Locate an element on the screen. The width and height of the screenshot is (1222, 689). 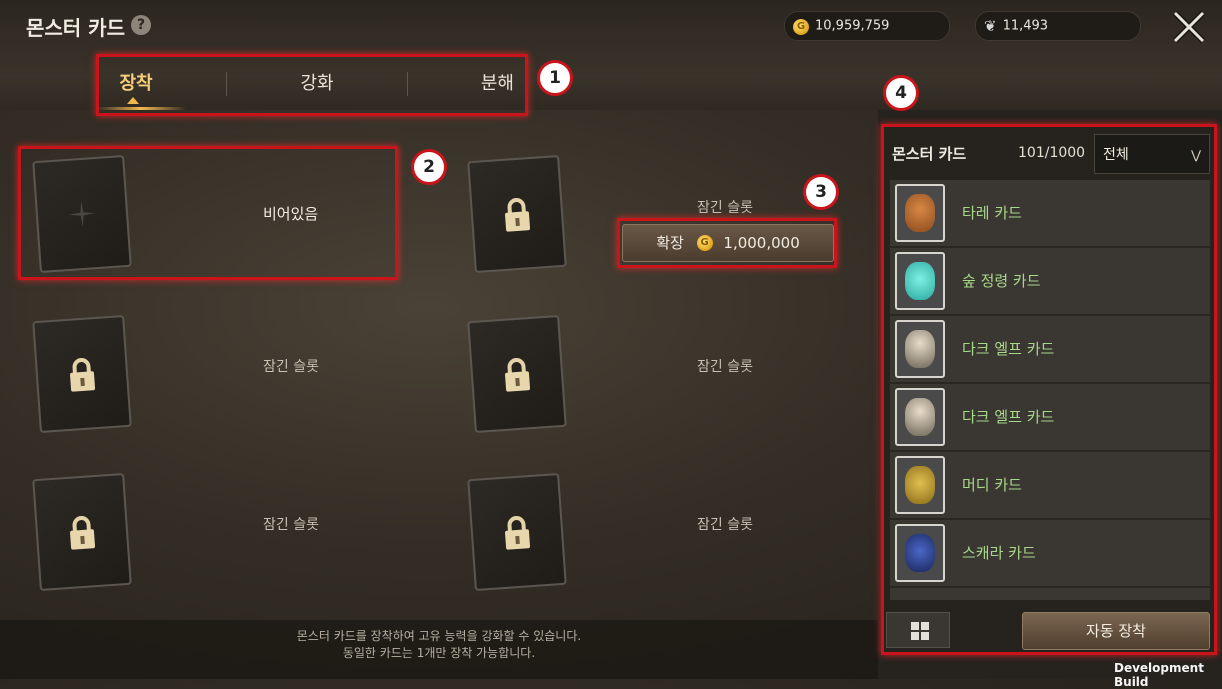
dev-build-label: Development Build is located at coordinates (1159, 675).